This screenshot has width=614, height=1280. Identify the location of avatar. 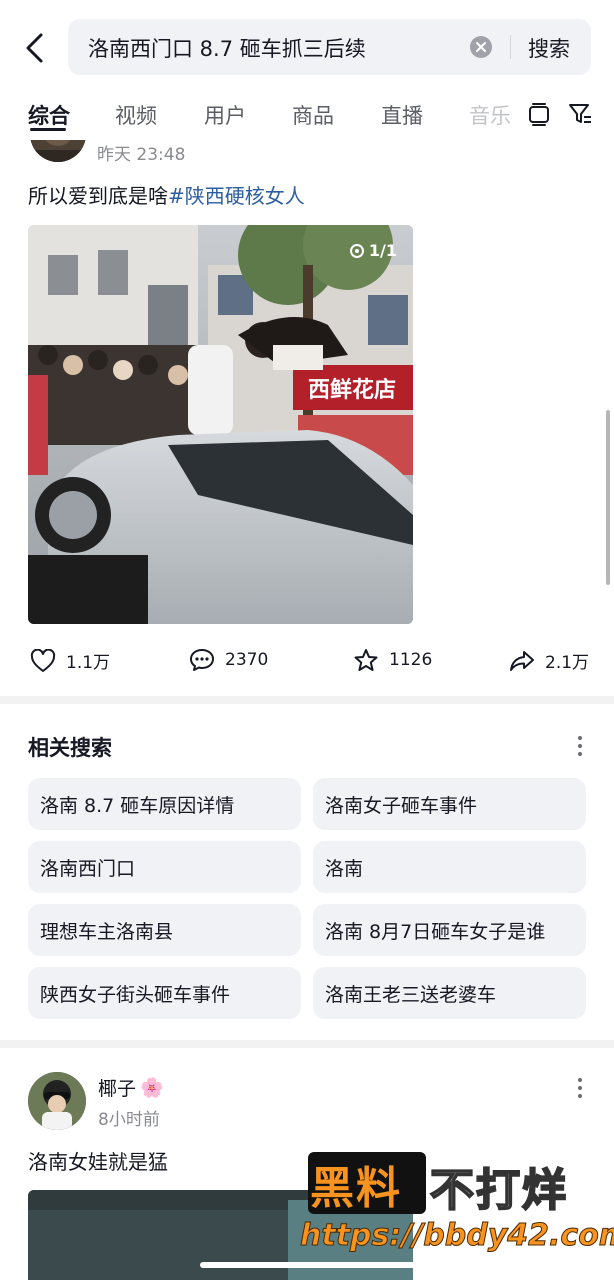
(57, 1101).